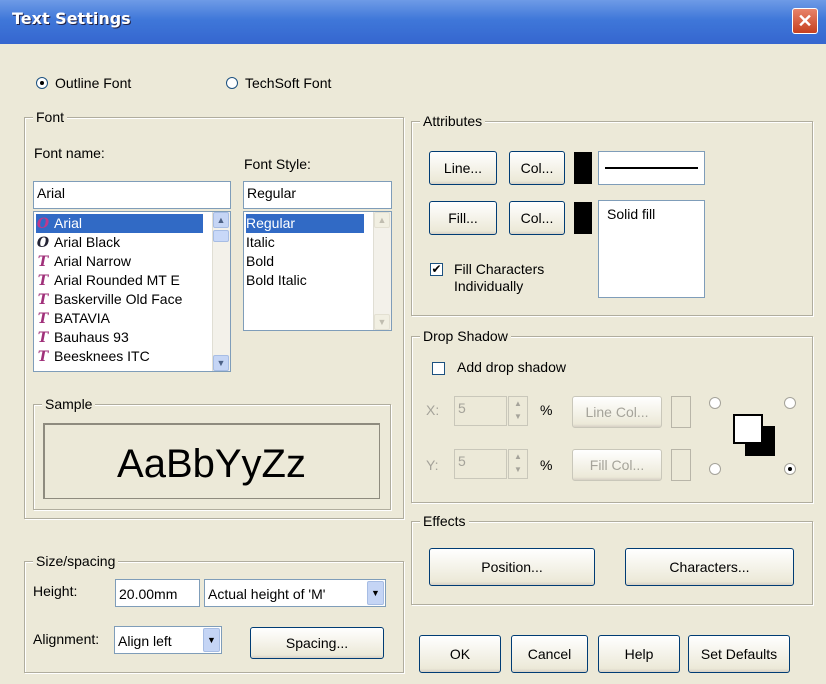 This screenshot has width=826, height=684. What do you see at coordinates (514, 278) in the screenshot?
I see `fill-individually-label: Fill Characters Individually` at bounding box center [514, 278].